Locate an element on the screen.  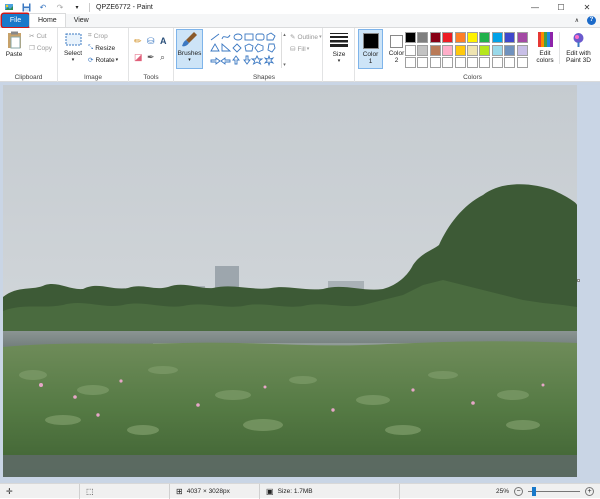
zoom-in-button: + is located at coordinates (589, 491).